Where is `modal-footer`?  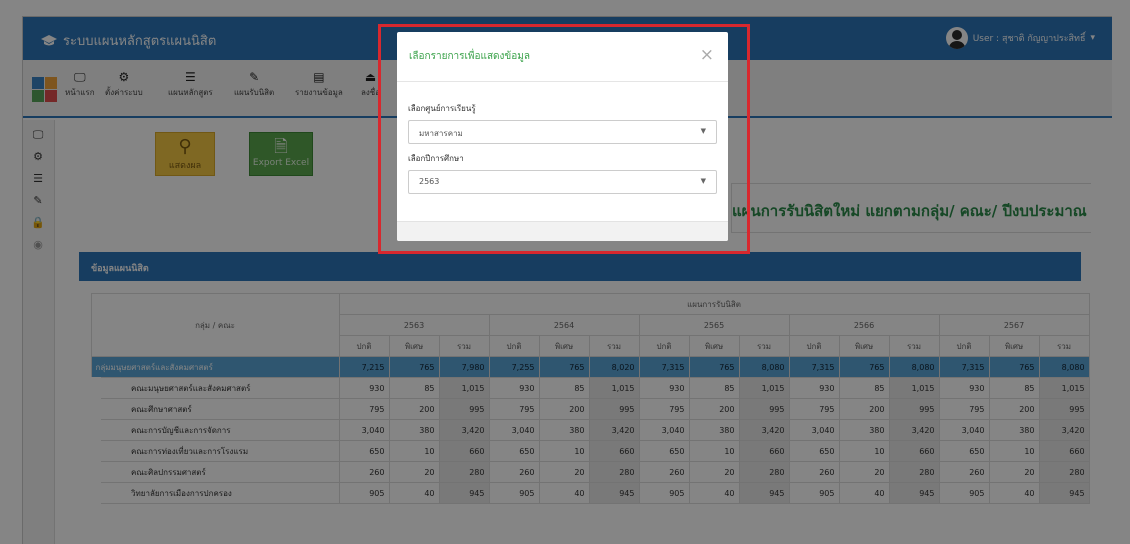 modal-footer is located at coordinates (562, 231).